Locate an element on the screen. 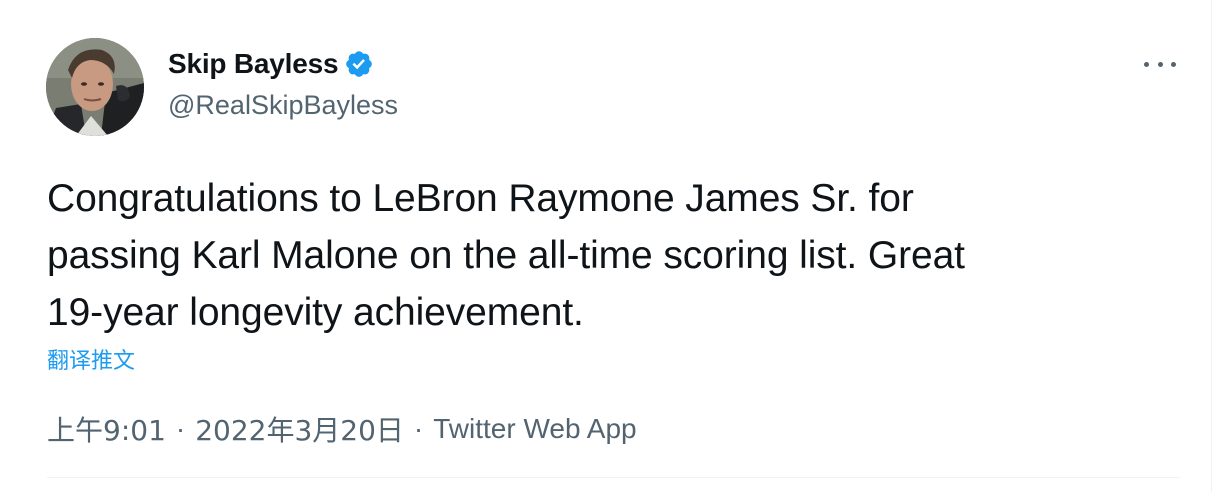 The image size is (1222, 492). author-name-row: Skip Bayless is located at coordinates (271, 64).